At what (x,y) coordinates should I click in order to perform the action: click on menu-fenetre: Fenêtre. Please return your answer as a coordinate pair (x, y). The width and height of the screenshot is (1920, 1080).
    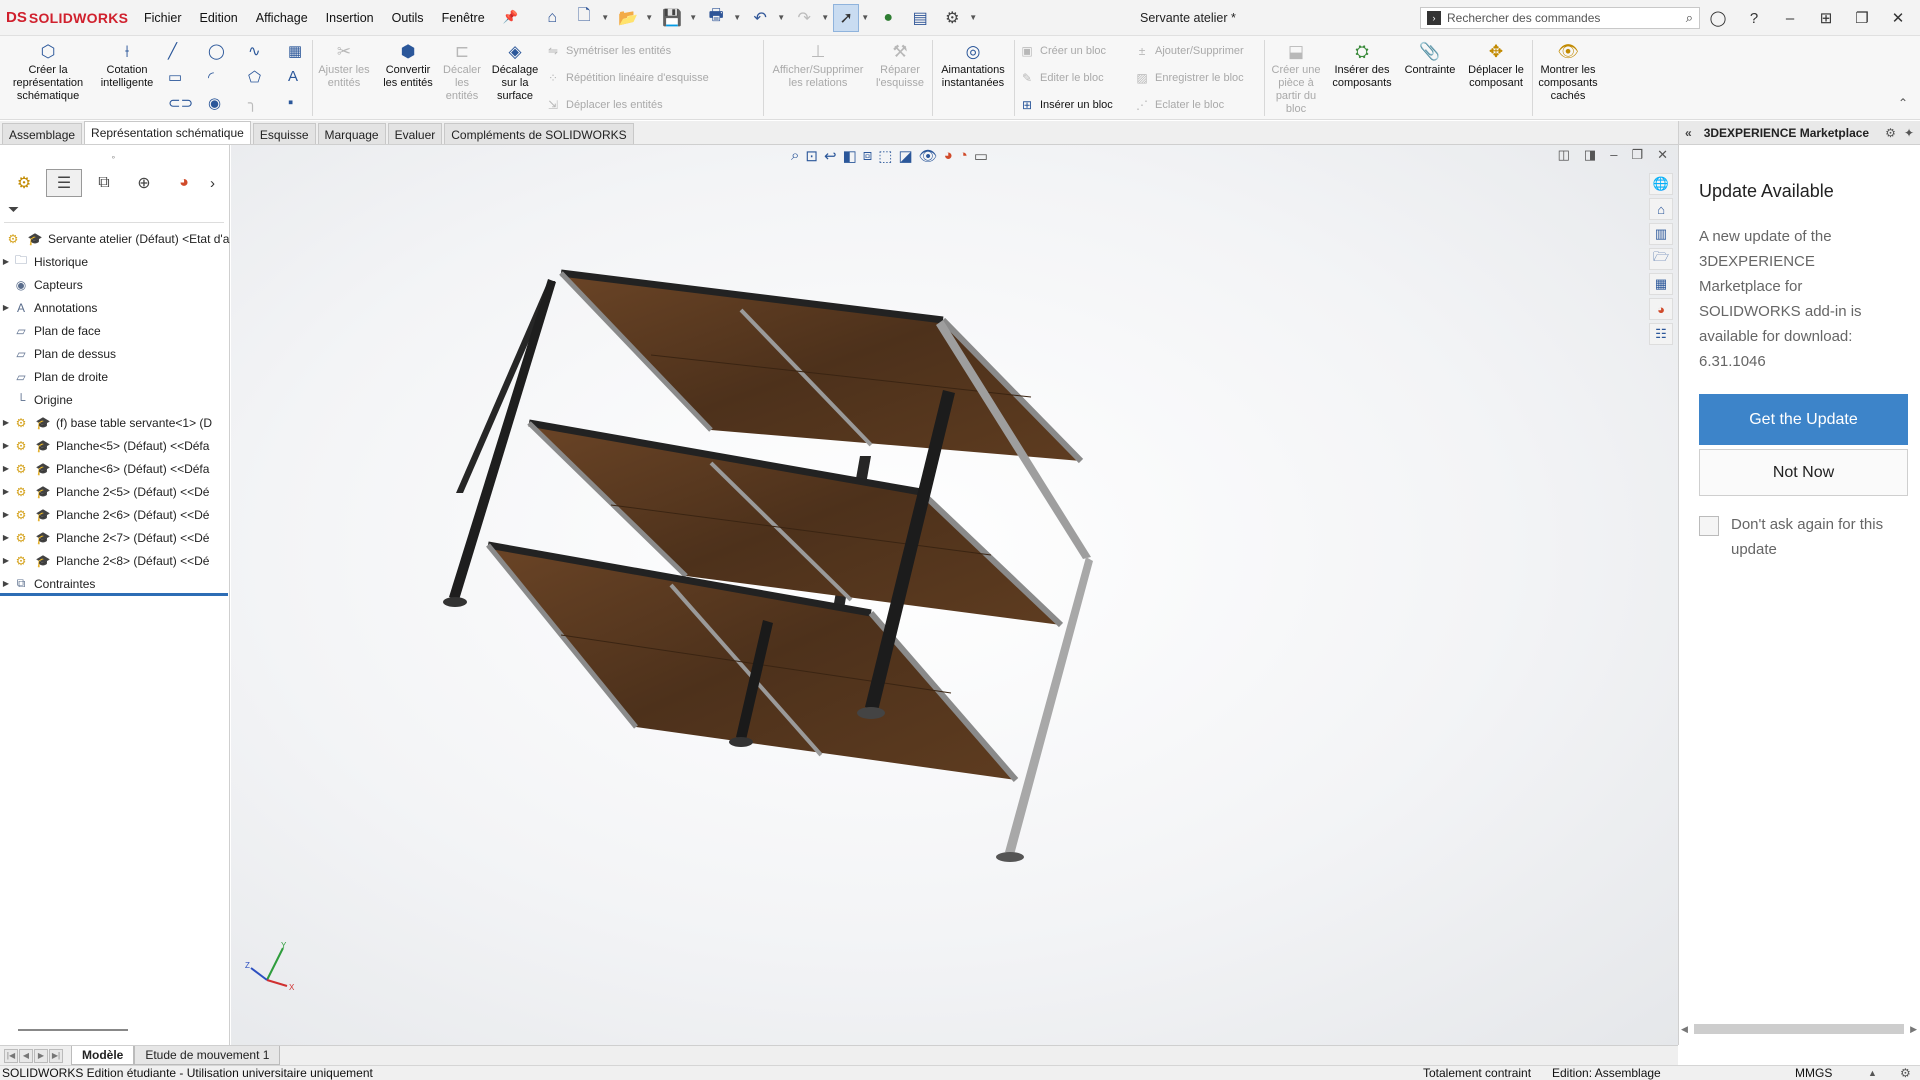
    Looking at the image, I should click on (463, 18).